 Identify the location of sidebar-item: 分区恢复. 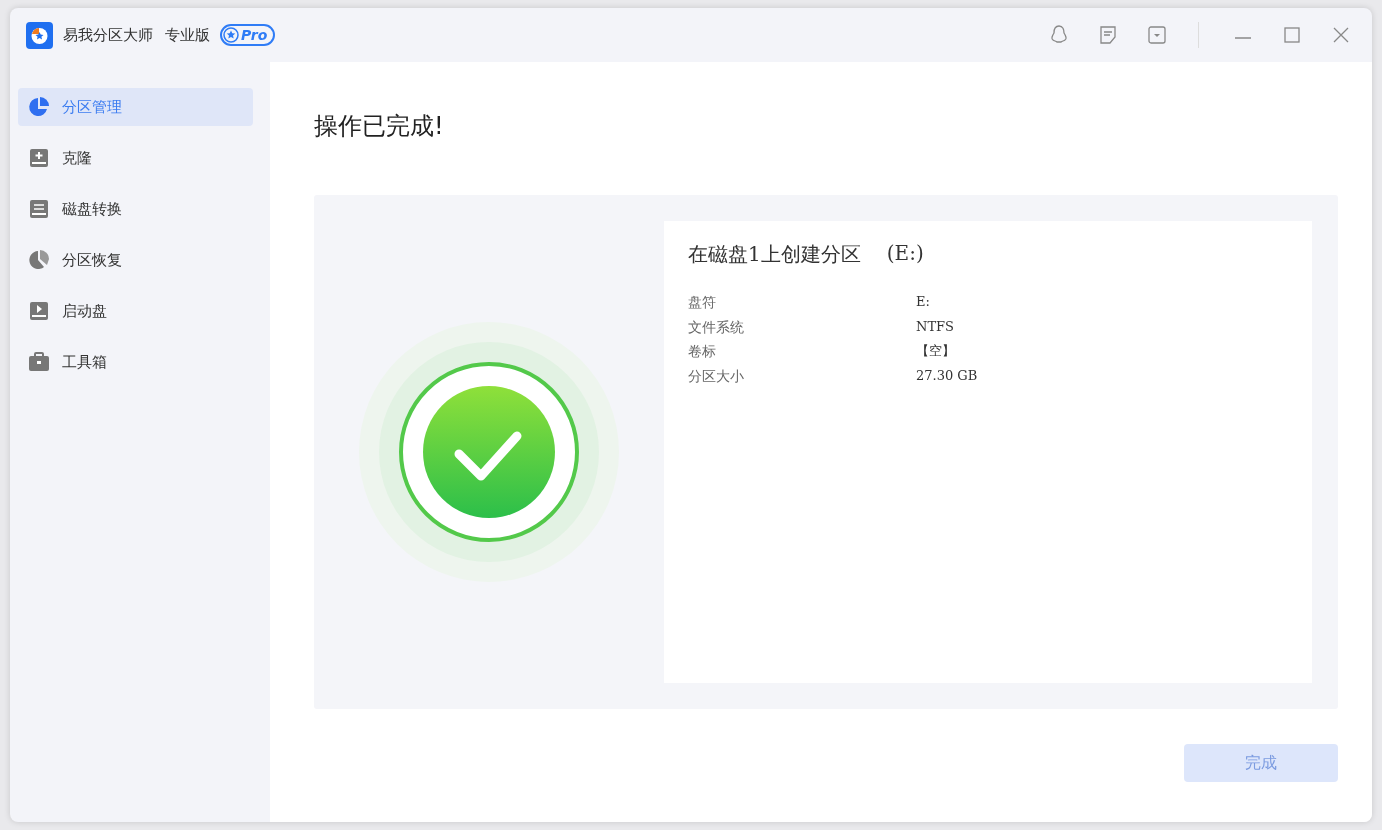
(135, 260).